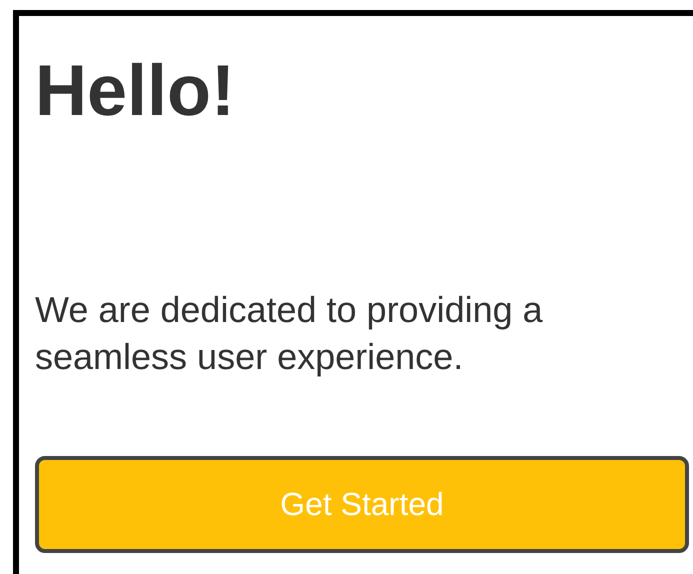  Describe the element at coordinates (289, 333) in the screenshot. I see `intro-text: We are dedicated to providing a seamless user experience.` at that location.